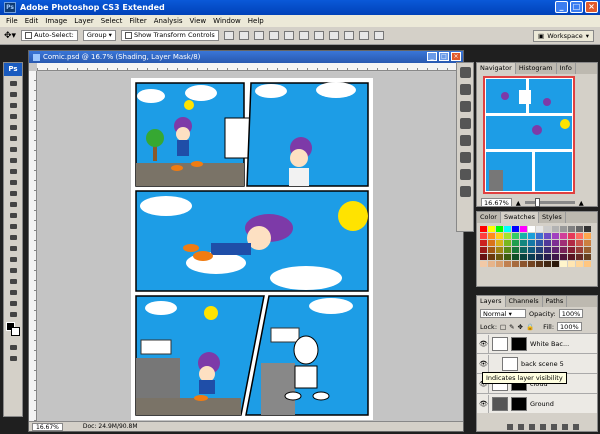 This screenshot has width=600, height=434. I want to click on eraser-tool-button, so click(13, 192).